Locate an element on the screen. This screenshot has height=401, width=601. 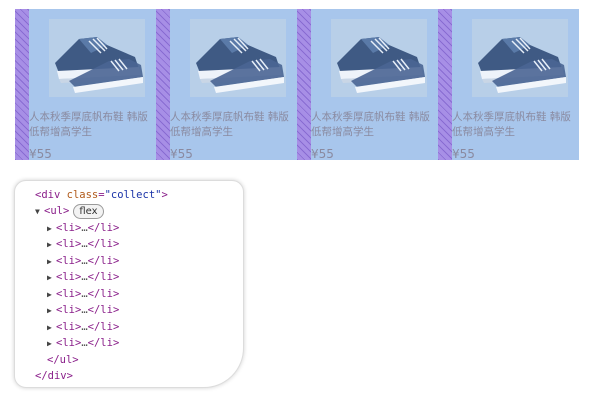
attr-value: "collect" is located at coordinates (133, 195).